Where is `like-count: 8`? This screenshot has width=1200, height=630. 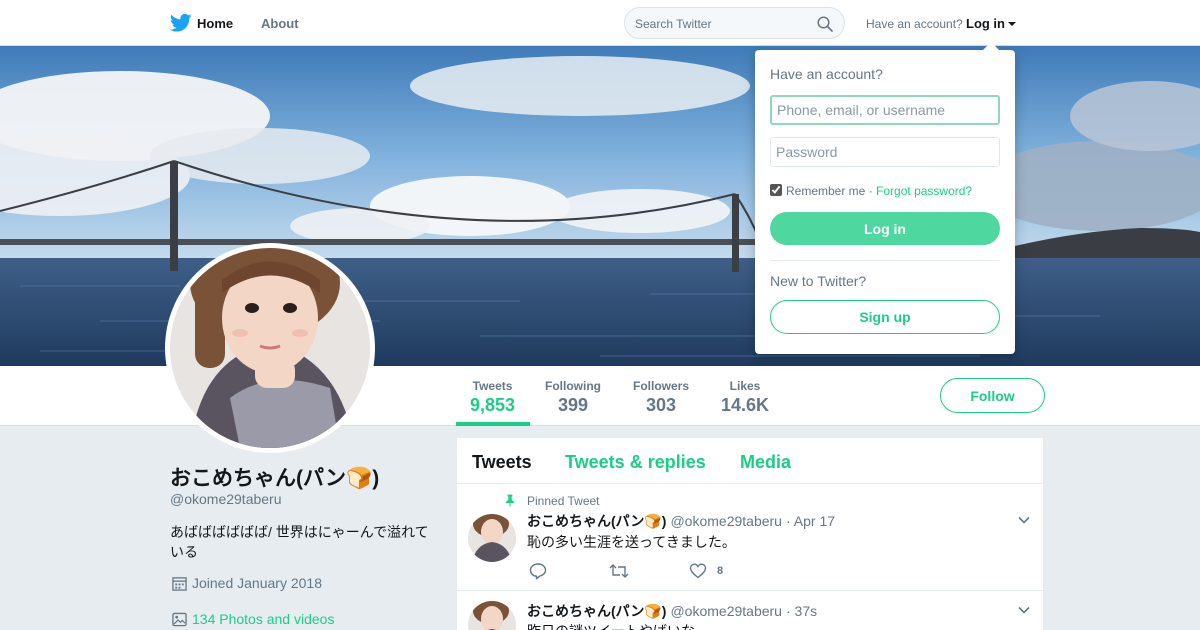 like-count: 8 is located at coordinates (720, 571).